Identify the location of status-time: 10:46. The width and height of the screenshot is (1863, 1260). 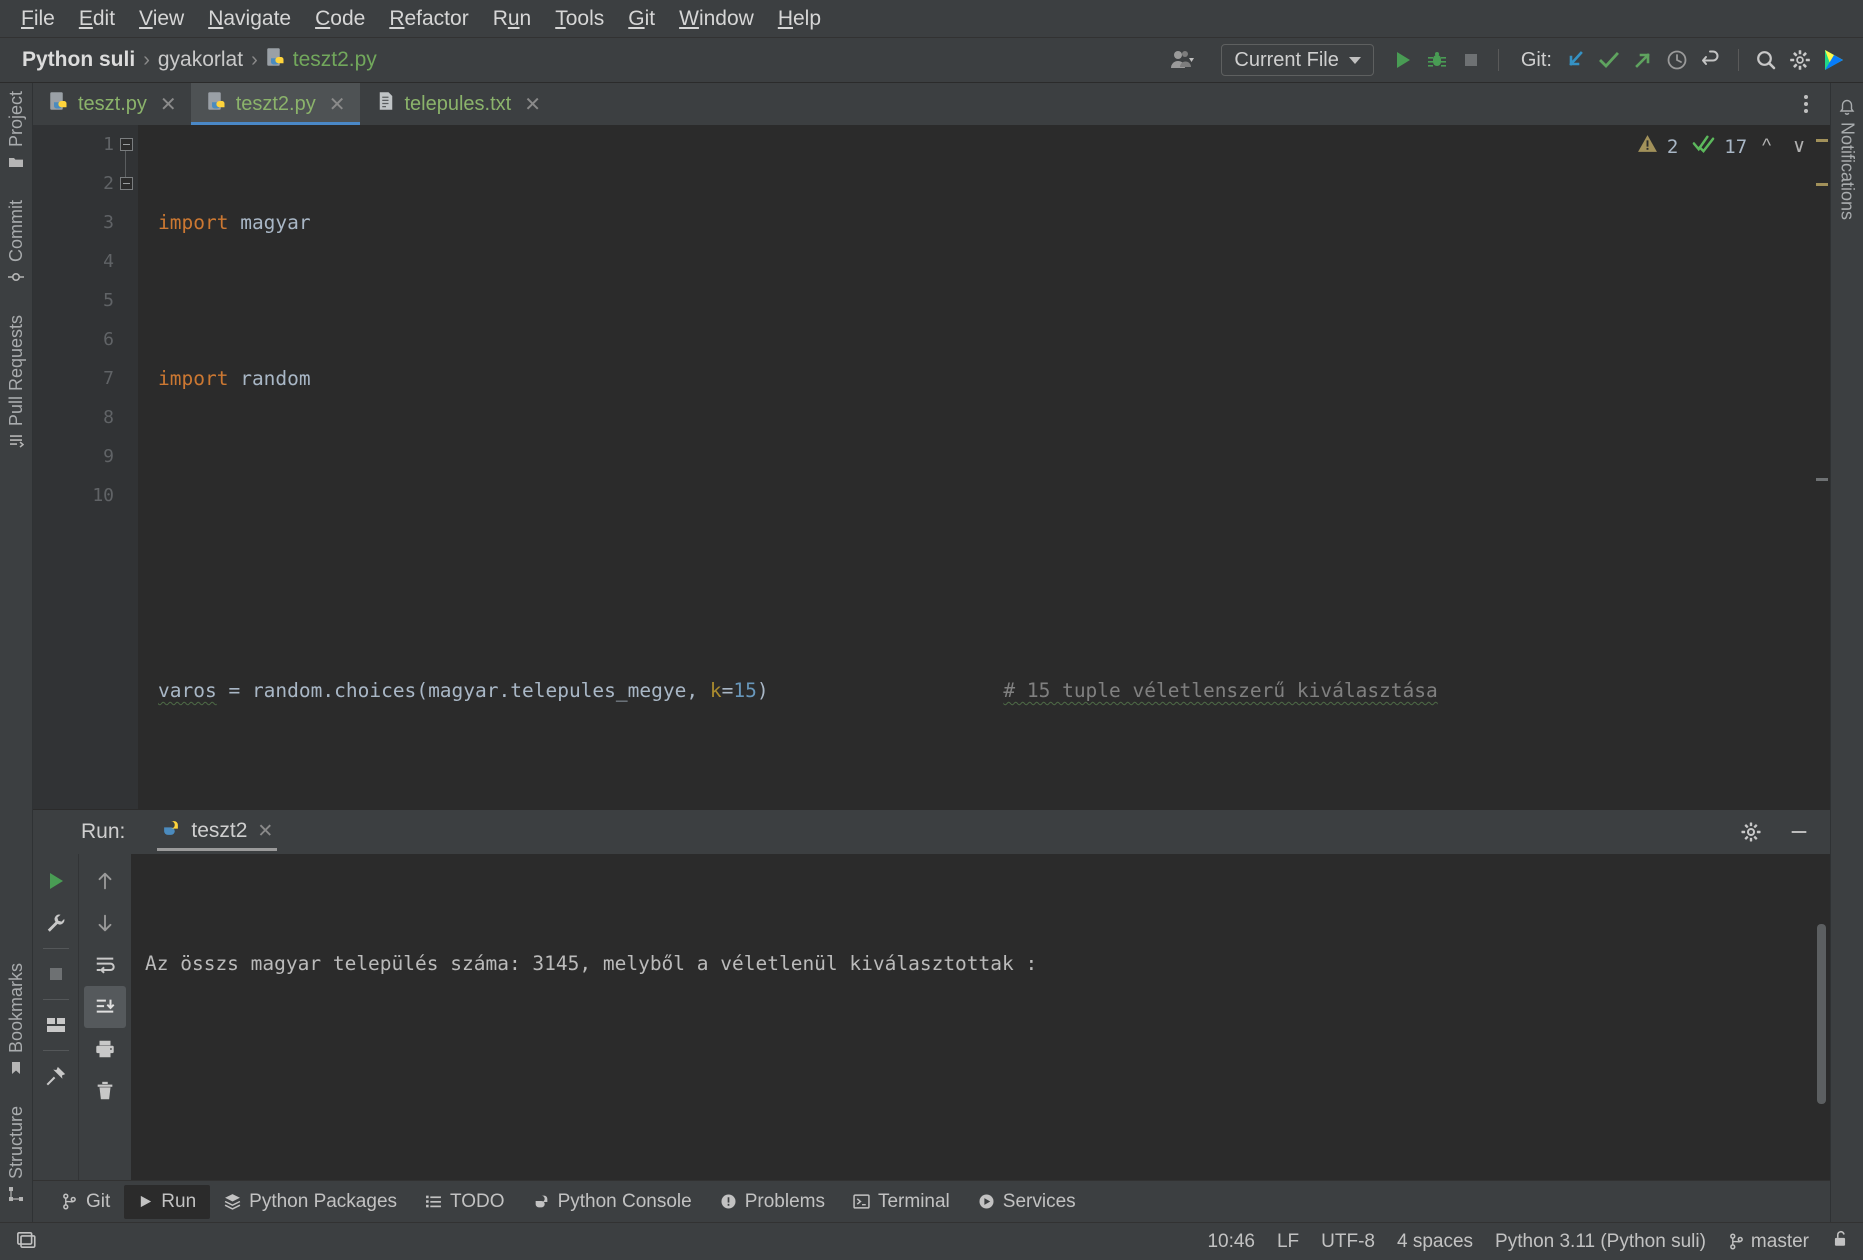
(1231, 1242).